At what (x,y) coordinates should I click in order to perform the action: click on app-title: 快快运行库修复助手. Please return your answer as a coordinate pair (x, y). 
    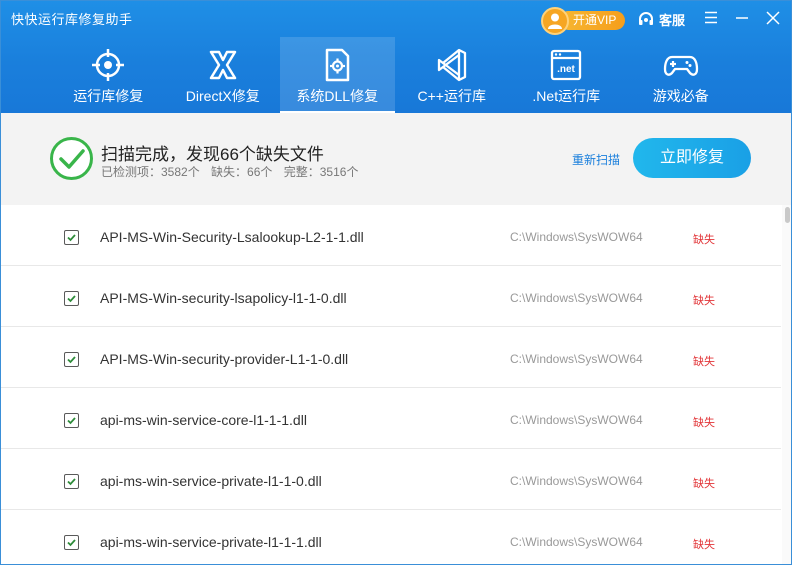
    Looking at the image, I should click on (72, 19).